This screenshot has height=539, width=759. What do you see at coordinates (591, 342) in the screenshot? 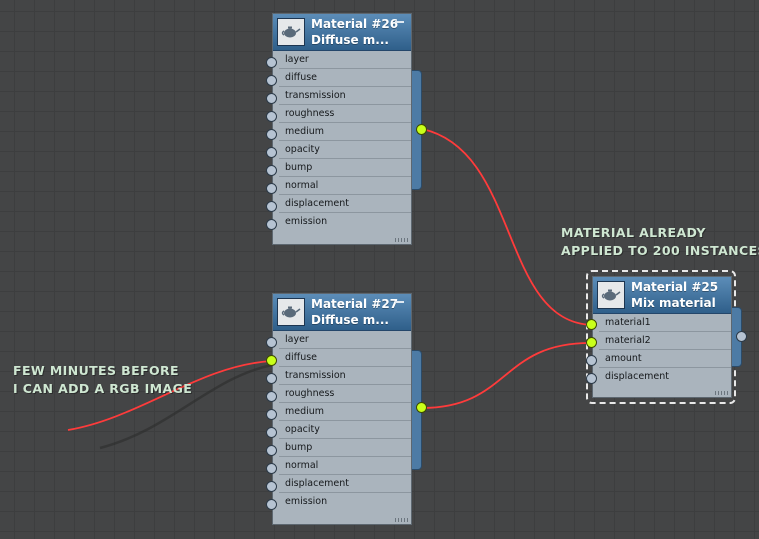
I see `port-material2` at bounding box center [591, 342].